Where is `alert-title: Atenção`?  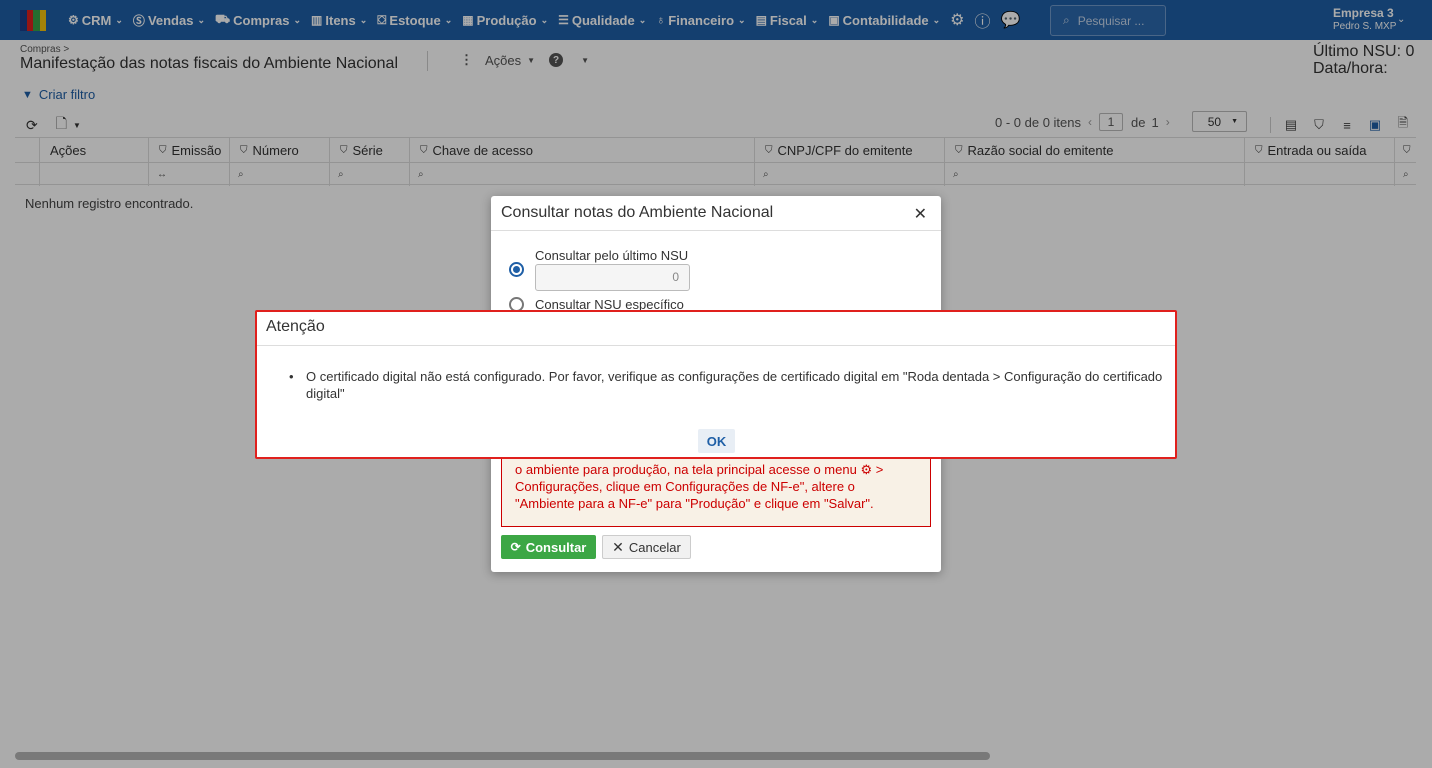 alert-title: Atenção is located at coordinates (295, 326).